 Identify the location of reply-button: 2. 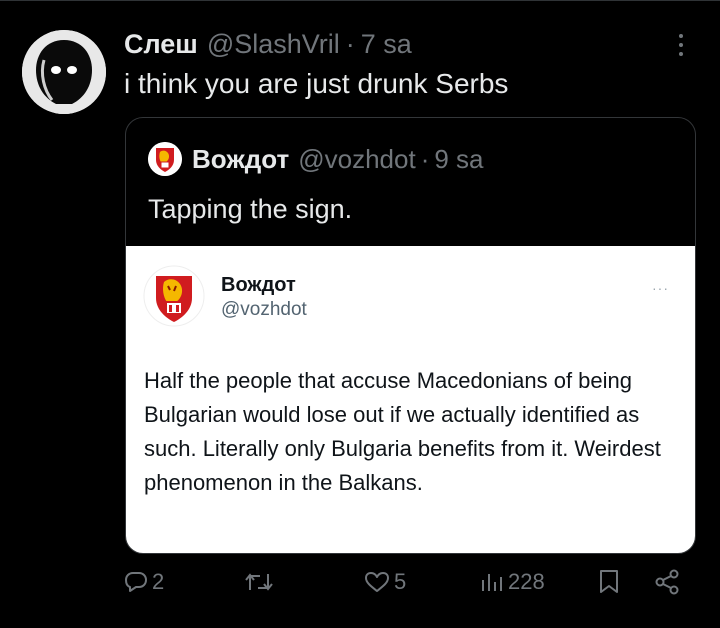
(144, 582).